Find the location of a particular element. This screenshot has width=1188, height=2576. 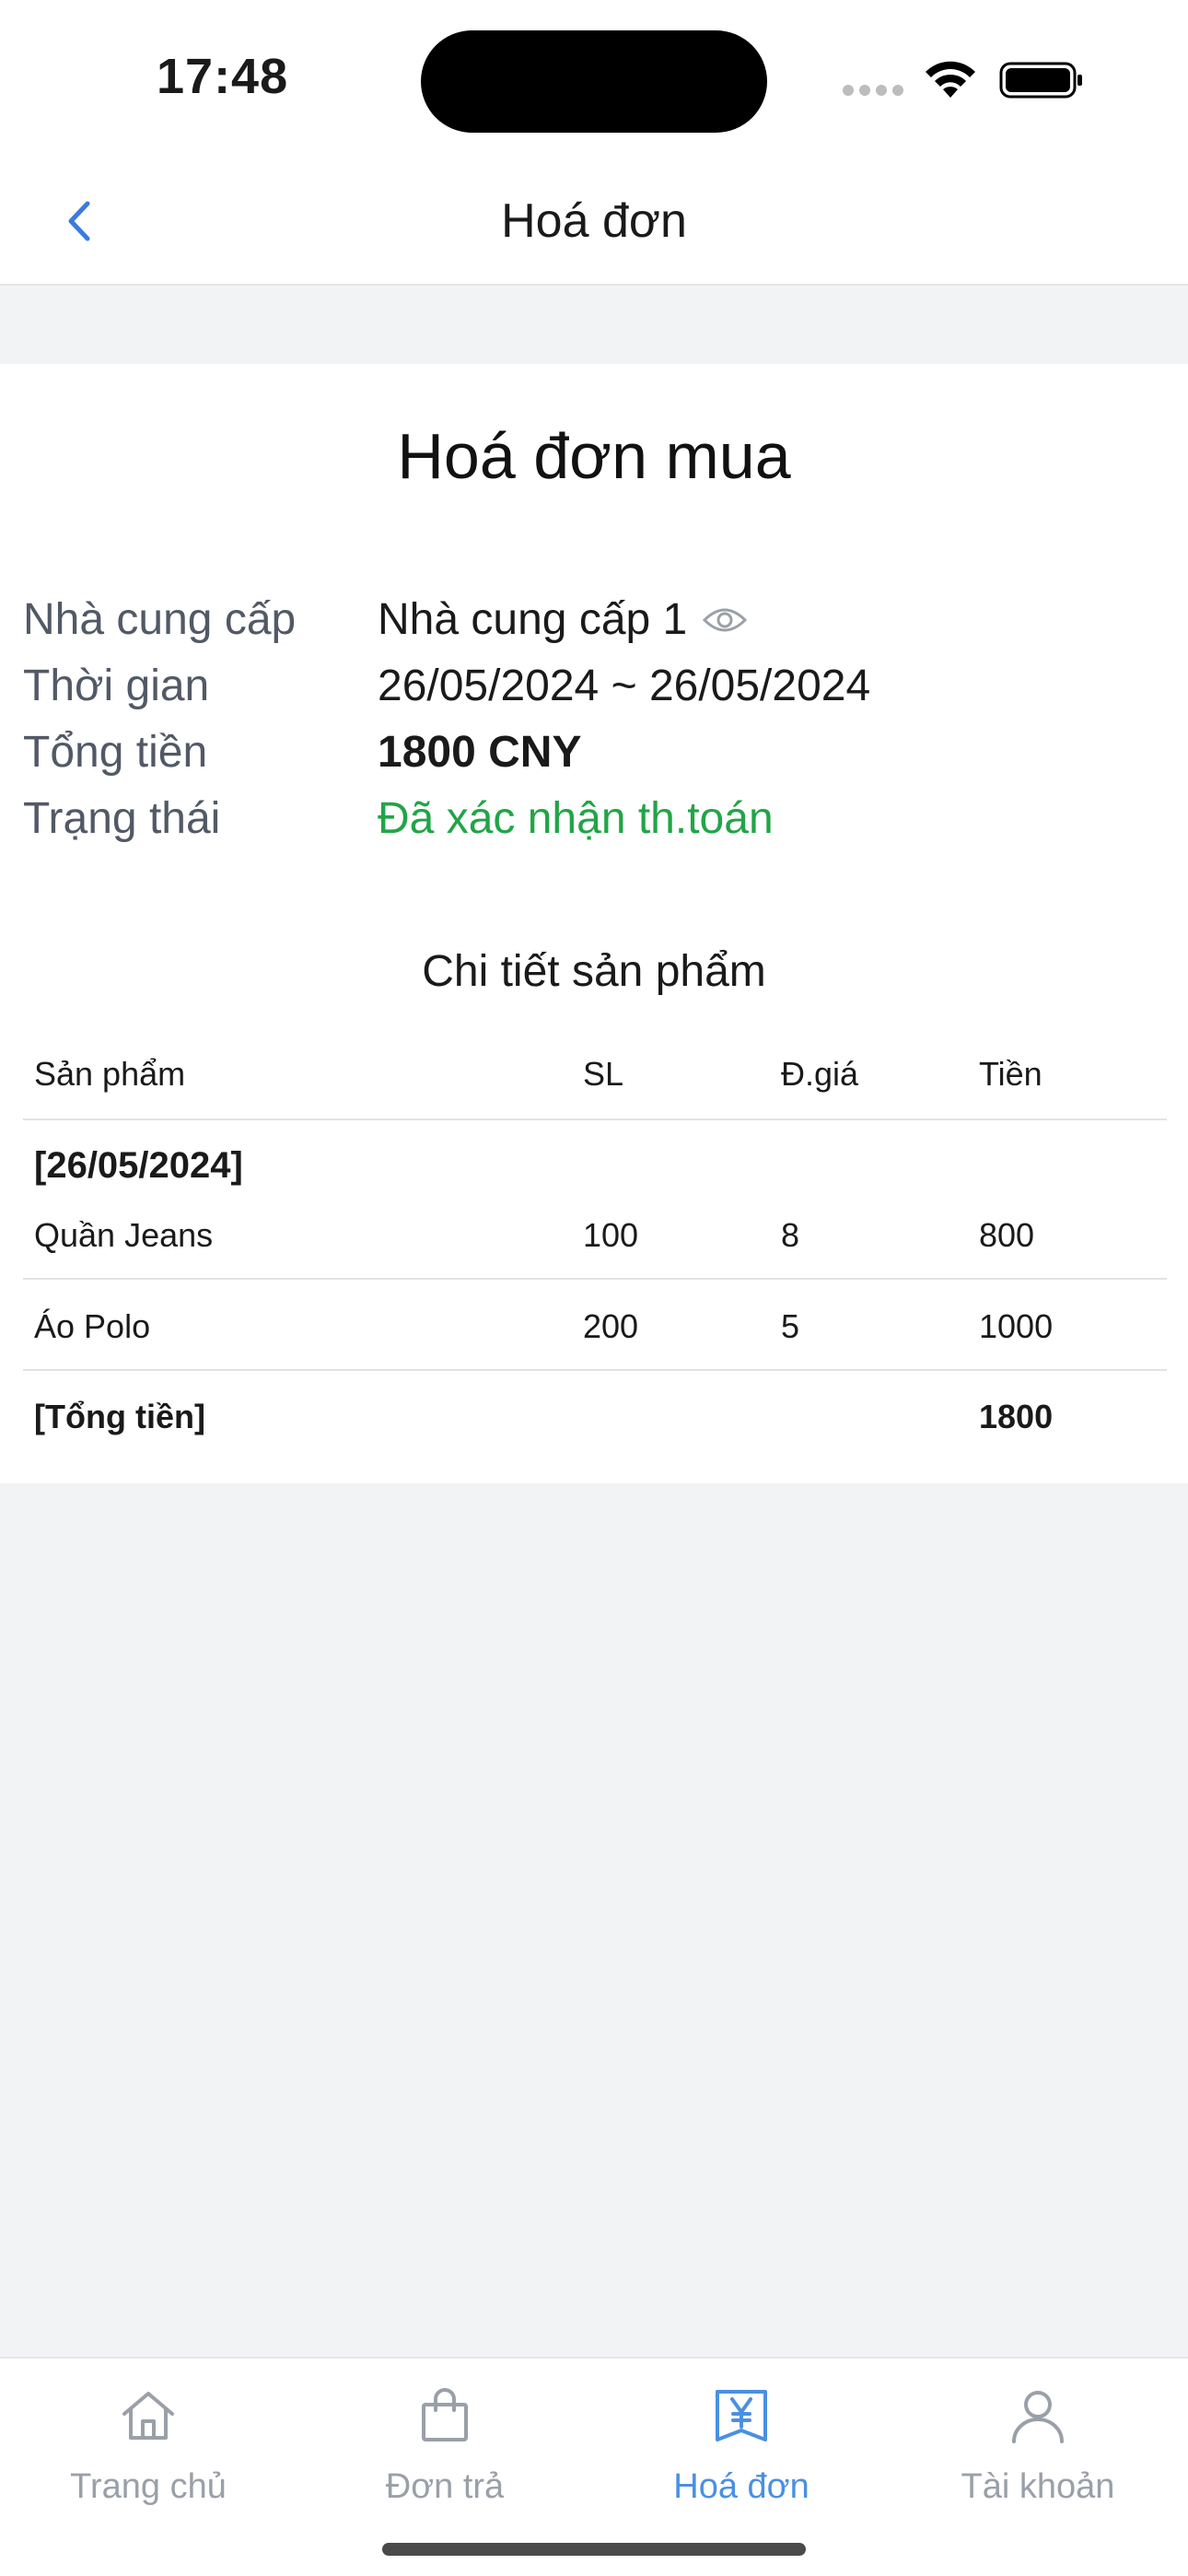

battery-icon is located at coordinates (1040, 80).